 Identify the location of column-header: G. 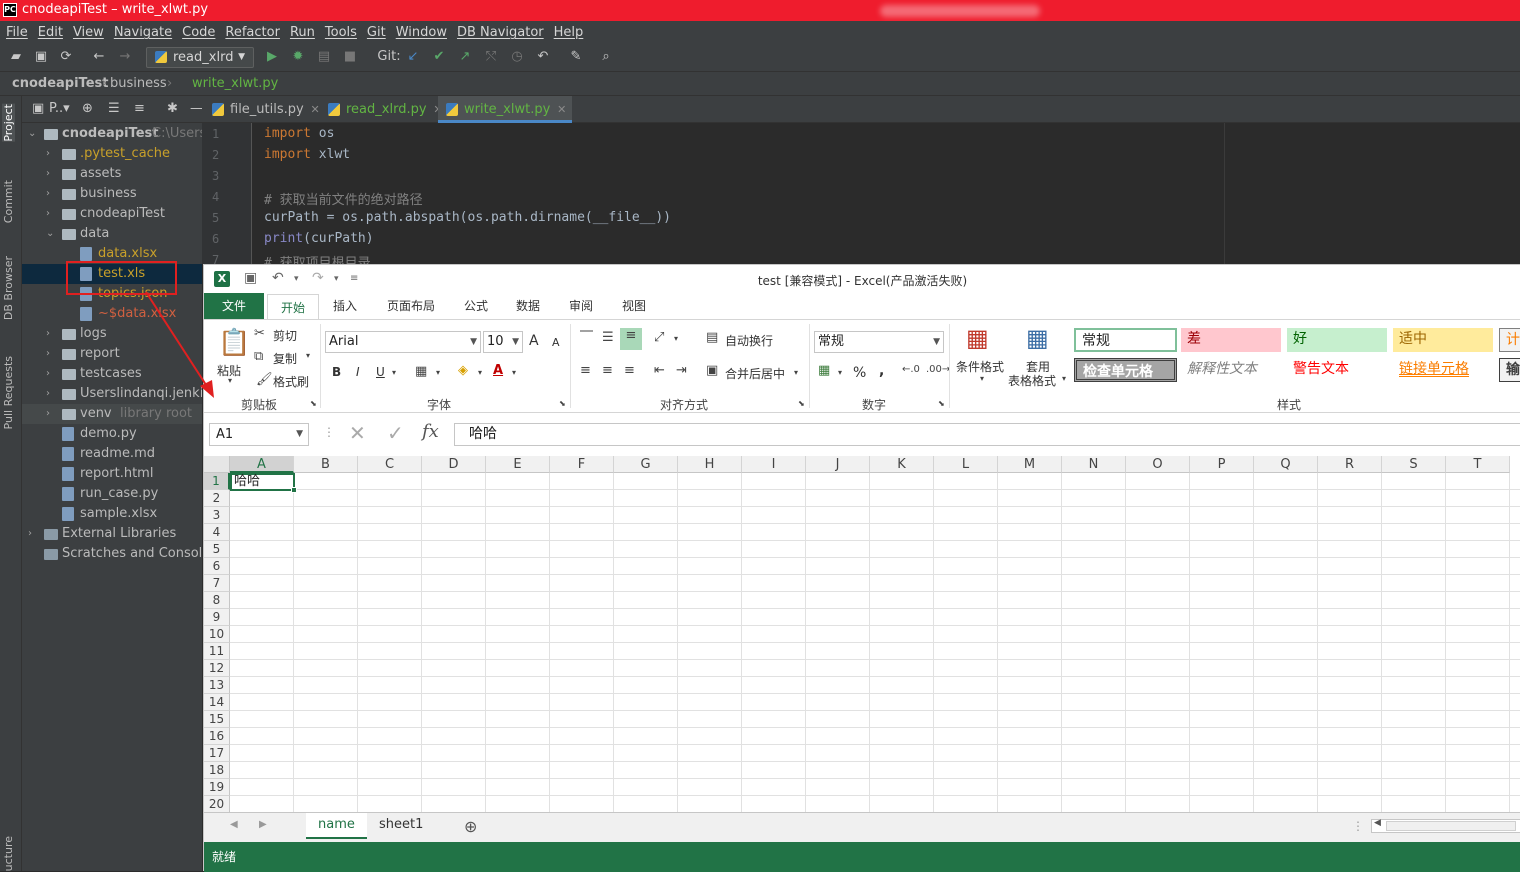
(646, 464).